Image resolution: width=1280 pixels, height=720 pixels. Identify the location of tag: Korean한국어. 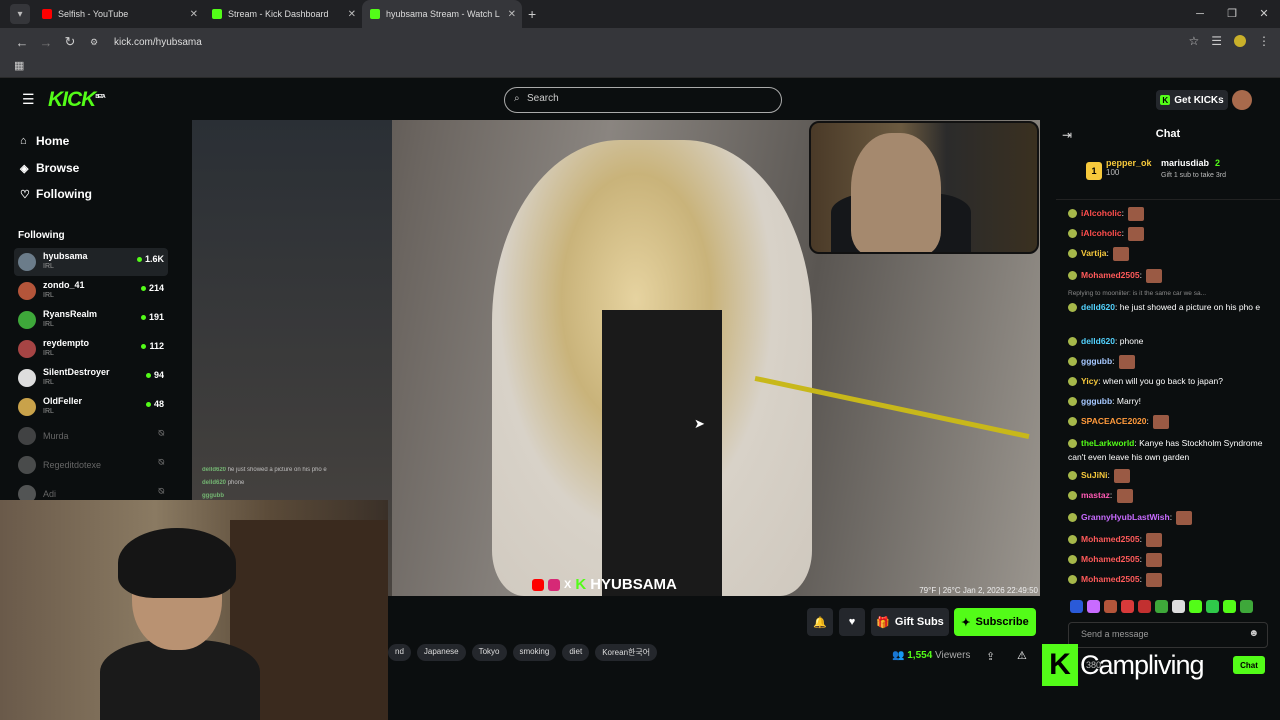
(626, 652).